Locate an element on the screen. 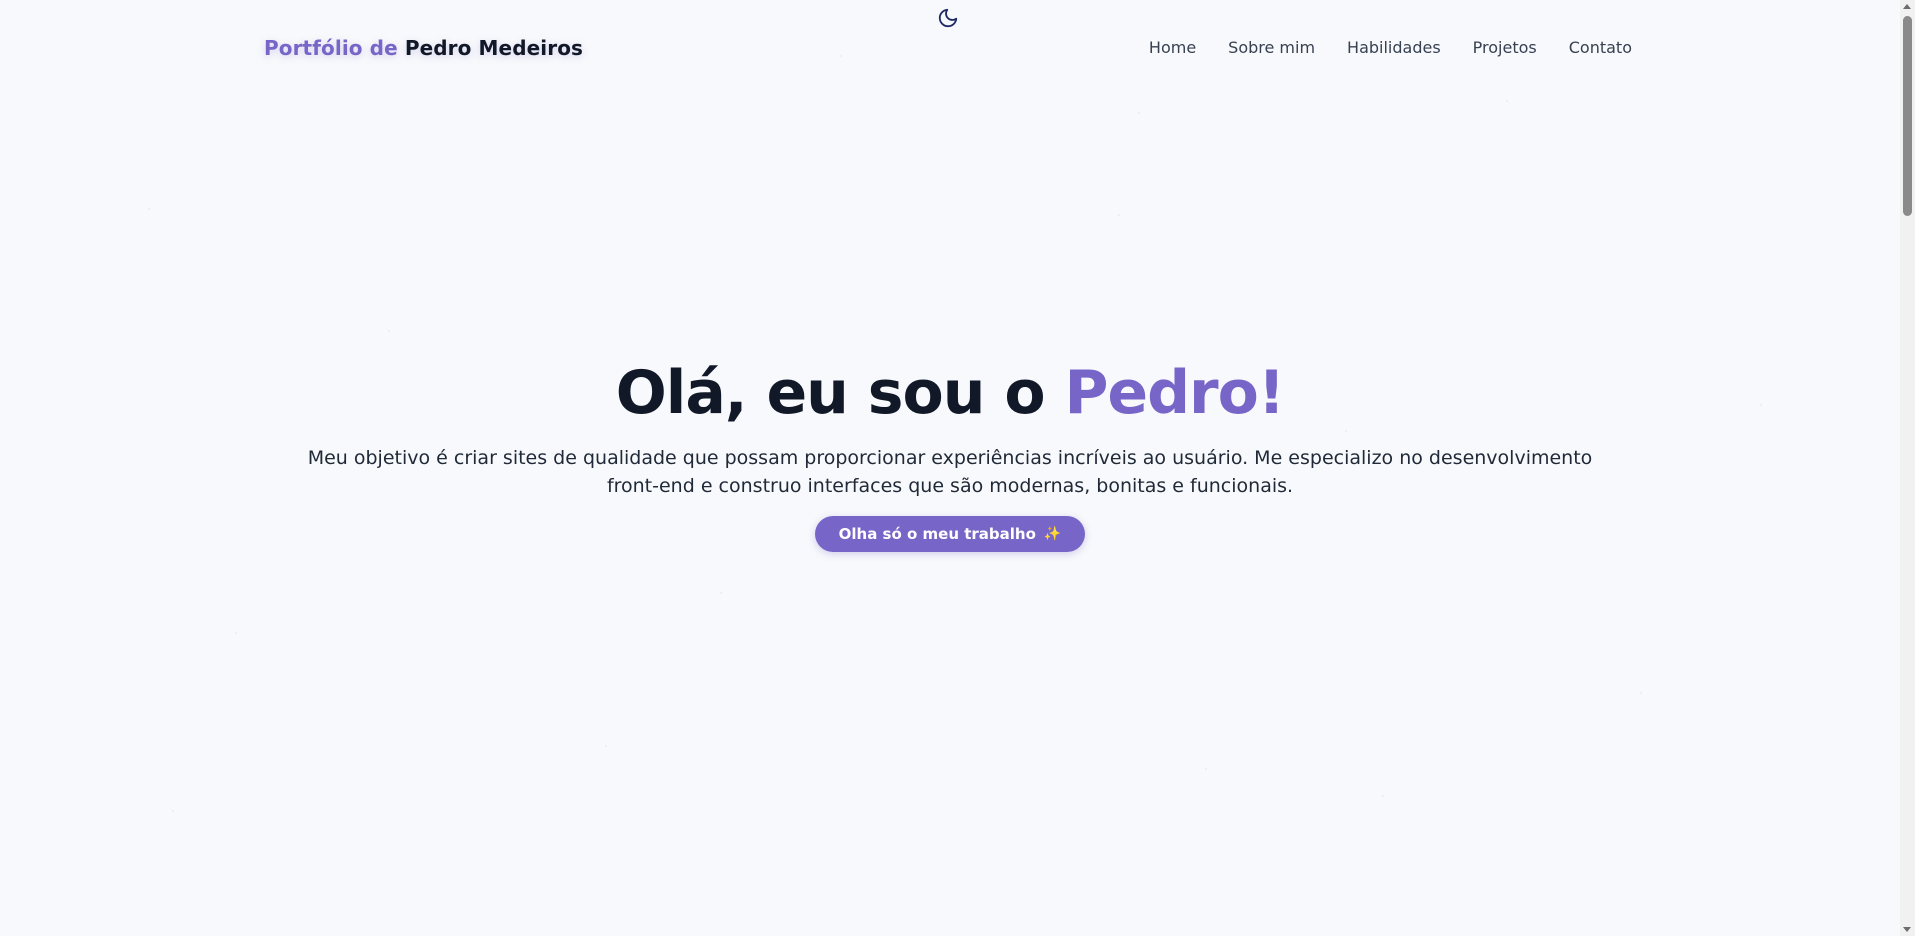  scrollbar-thumb is located at coordinates (1907, 116).